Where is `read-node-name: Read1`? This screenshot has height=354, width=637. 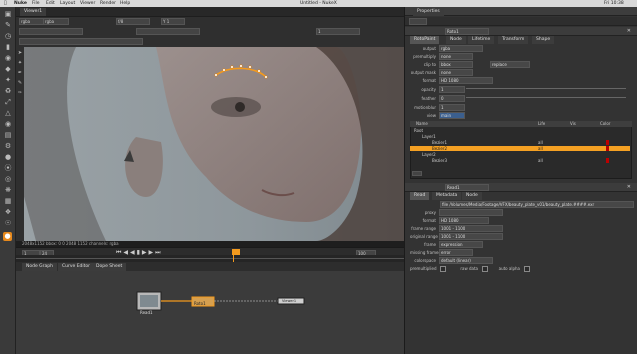
read-node-name: Read1 is located at coordinates (467, 187).